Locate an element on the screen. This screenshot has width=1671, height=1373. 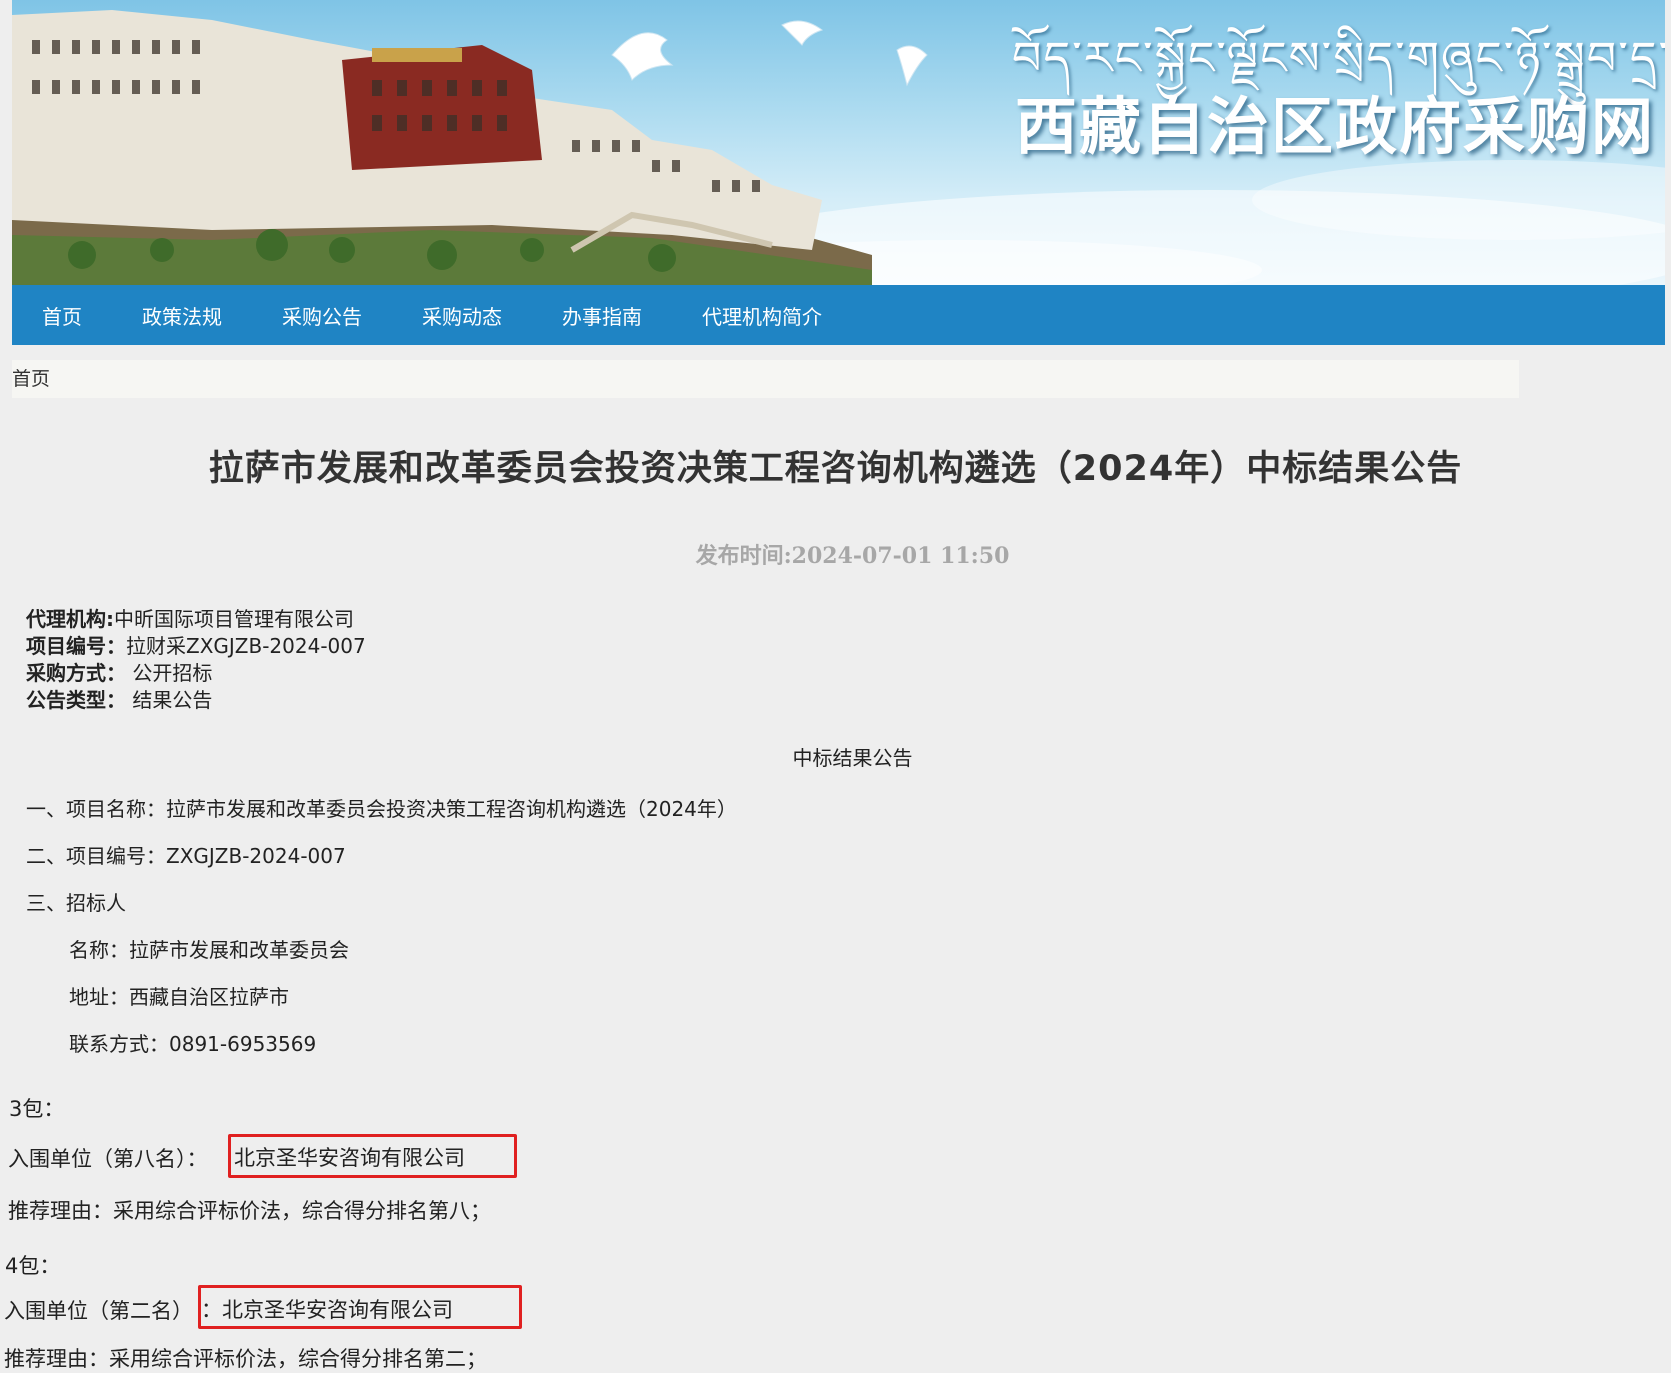
breadcrumb: 首页 is located at coordinates (765, 379).